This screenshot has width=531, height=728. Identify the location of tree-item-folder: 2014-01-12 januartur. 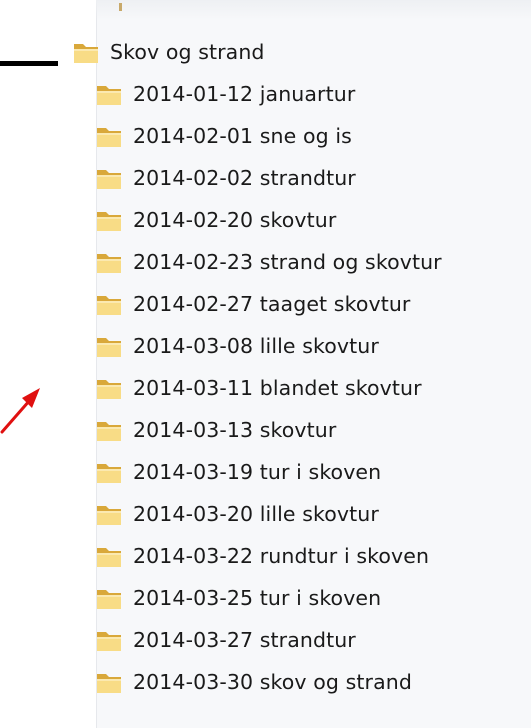
(225, 94).